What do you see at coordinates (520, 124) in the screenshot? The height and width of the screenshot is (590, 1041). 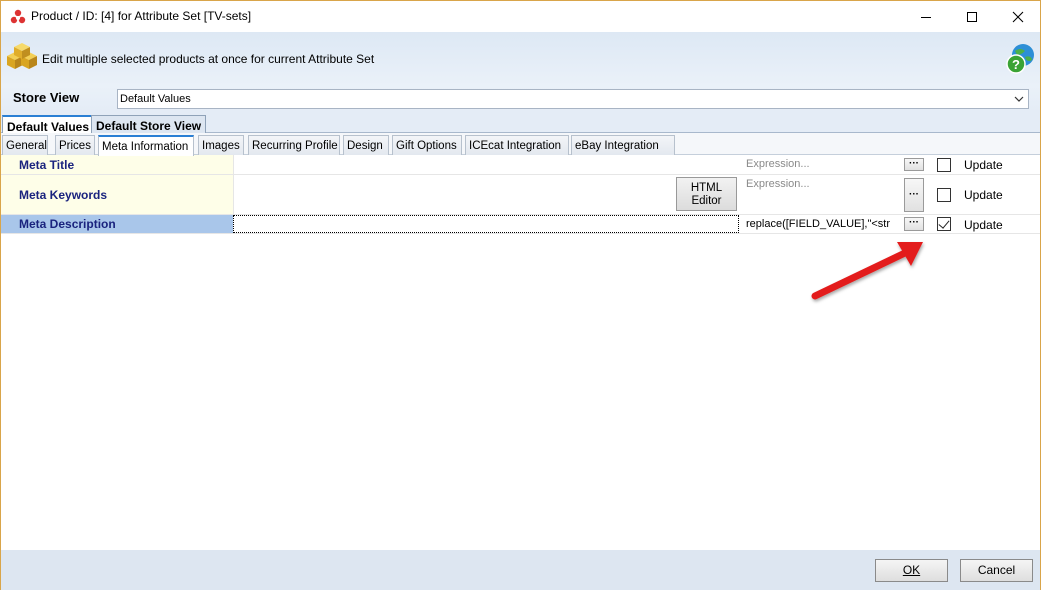 I see `store-tabs: Default Values Default Store View` at bounding box center [520, 124].